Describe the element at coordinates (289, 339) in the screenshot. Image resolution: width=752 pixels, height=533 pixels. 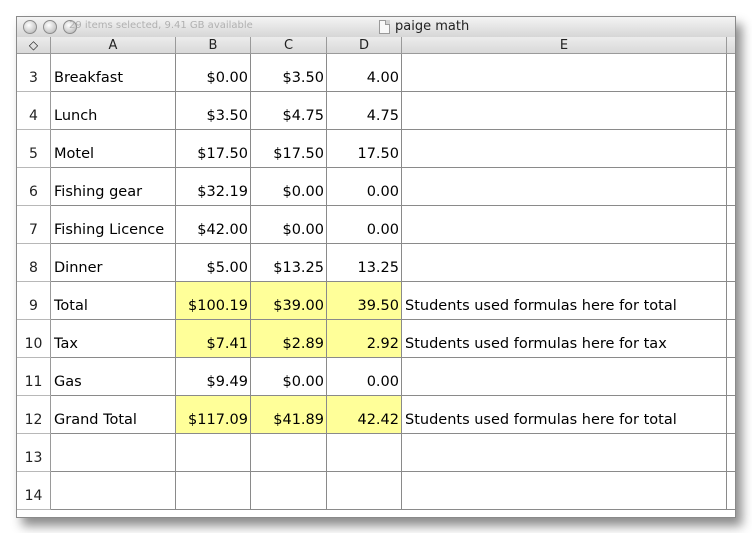
I see `cell-c: $2.89` at that location.